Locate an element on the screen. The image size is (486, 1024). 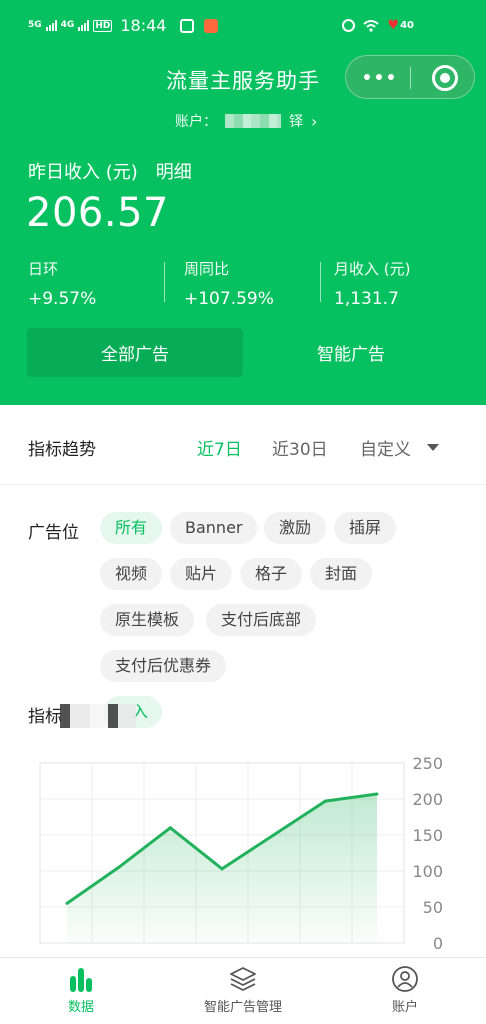
metric-label: 指标 is located at coordinates (45, 717).